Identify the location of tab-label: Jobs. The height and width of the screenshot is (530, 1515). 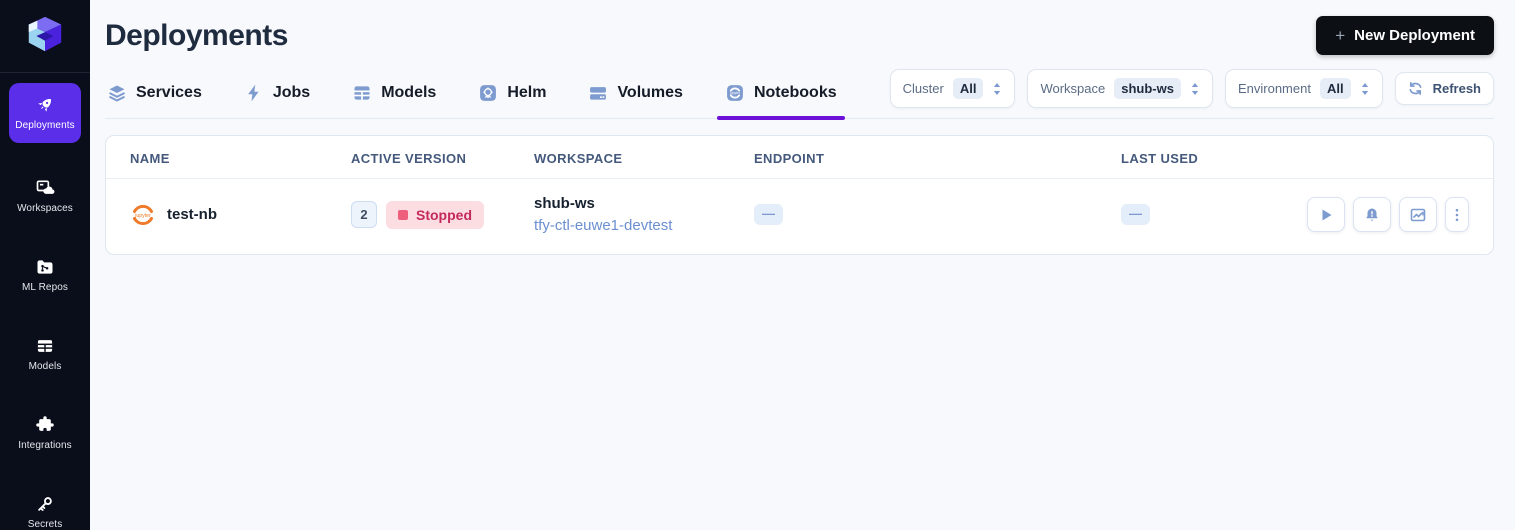
(291, 92).